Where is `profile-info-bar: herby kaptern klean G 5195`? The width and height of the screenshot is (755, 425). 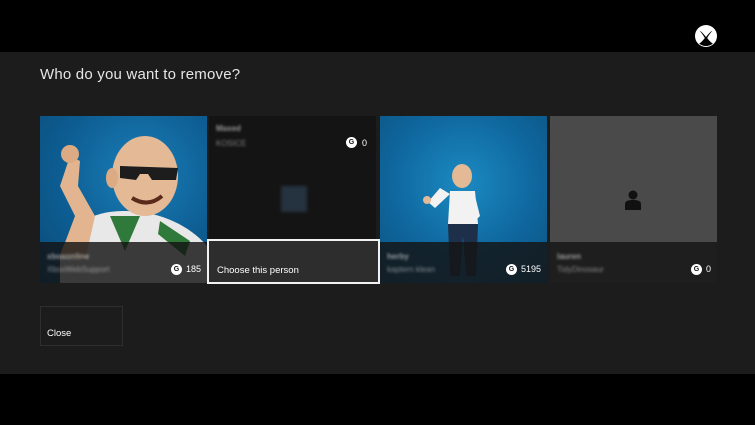 profile-info-bar: herby kaptern klean G 5195 is located at coordinates (463, 262).